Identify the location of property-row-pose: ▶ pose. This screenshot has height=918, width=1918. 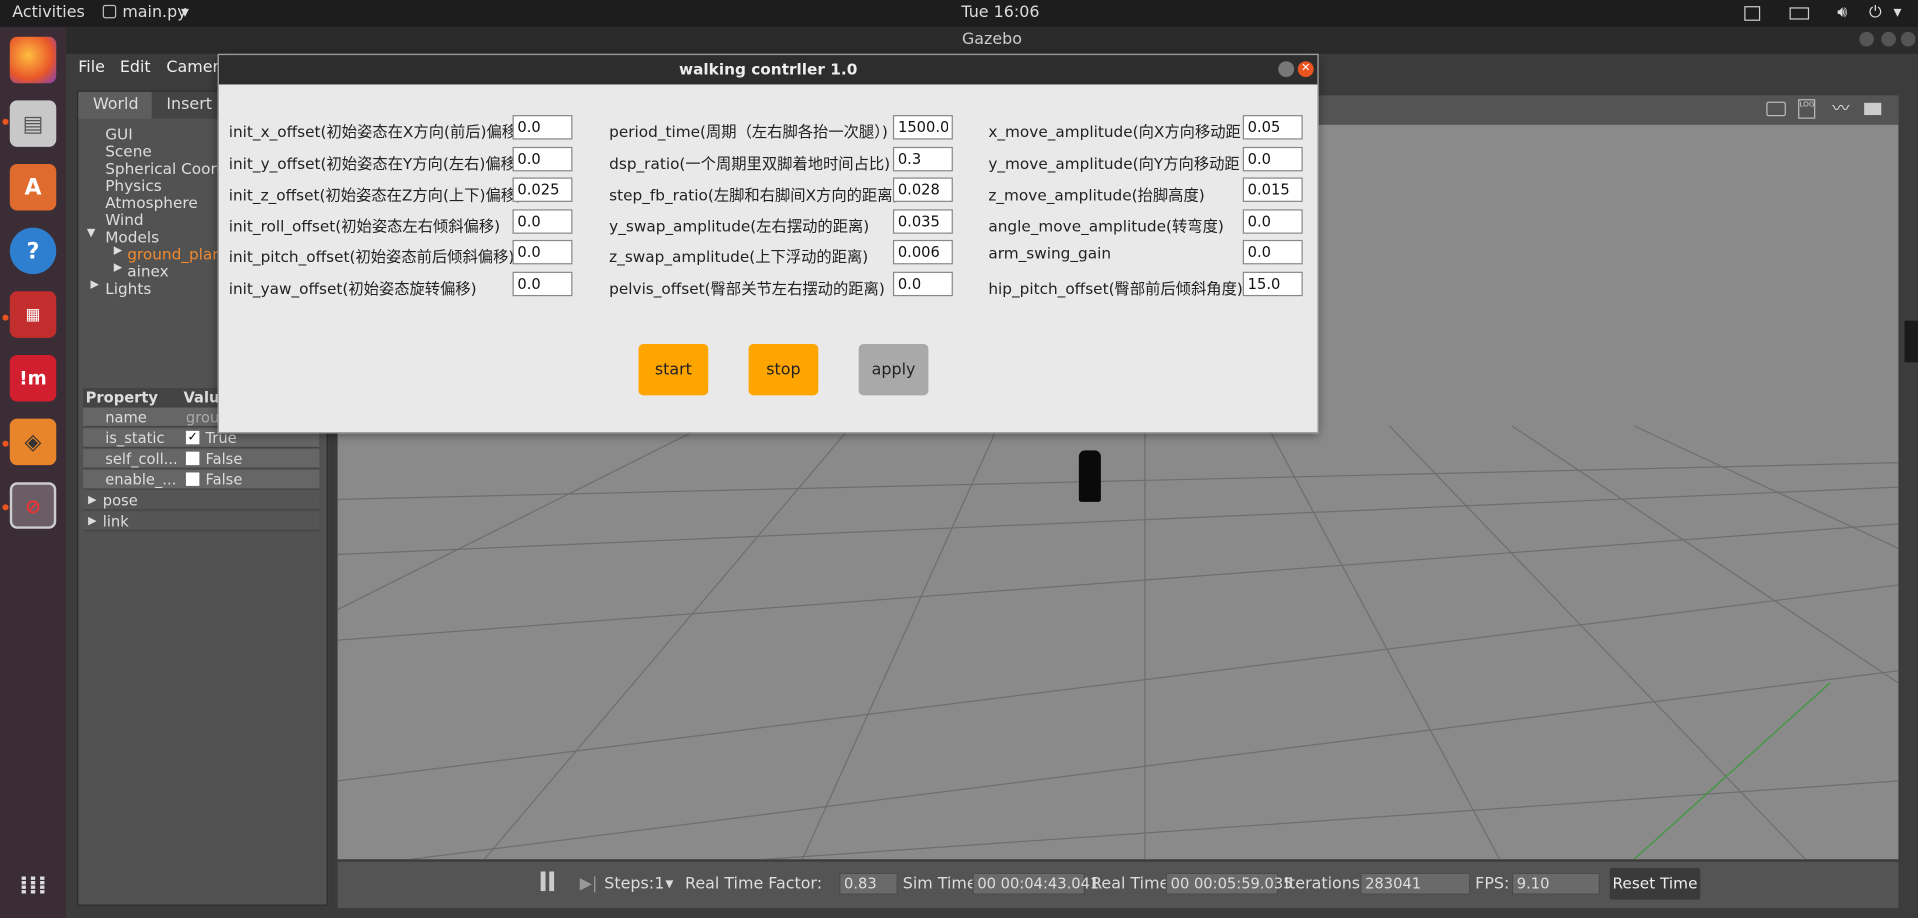
(201, 500).